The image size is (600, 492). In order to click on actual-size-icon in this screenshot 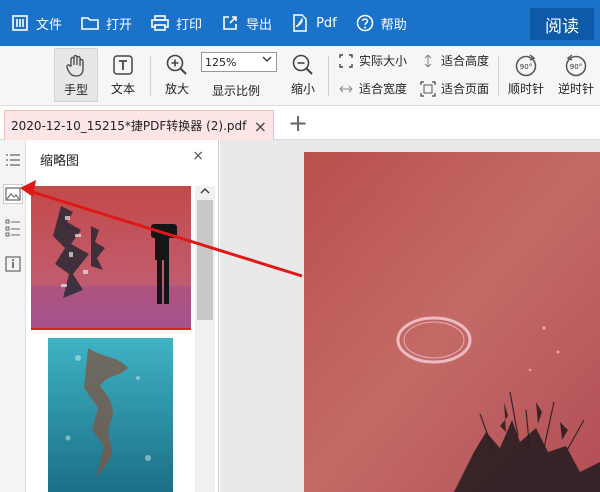, I will do `click(346, 61)`.